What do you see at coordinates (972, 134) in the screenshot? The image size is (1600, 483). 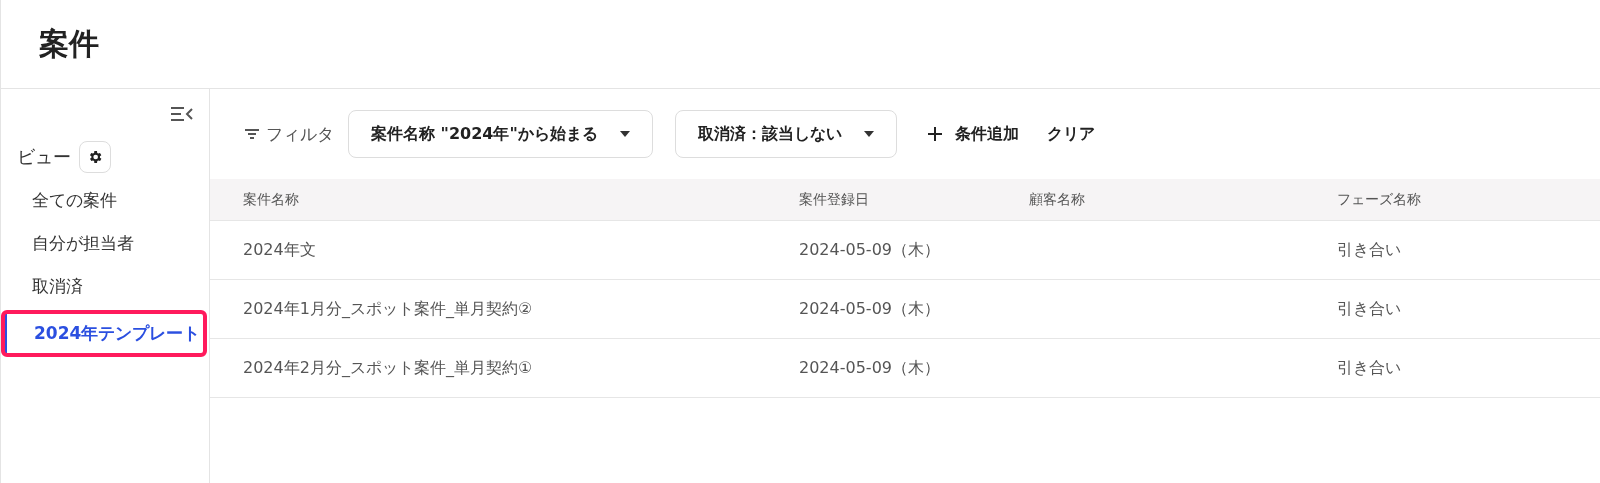 I see `add-condition-button: 条件追加` at bounding box center [972, 134].